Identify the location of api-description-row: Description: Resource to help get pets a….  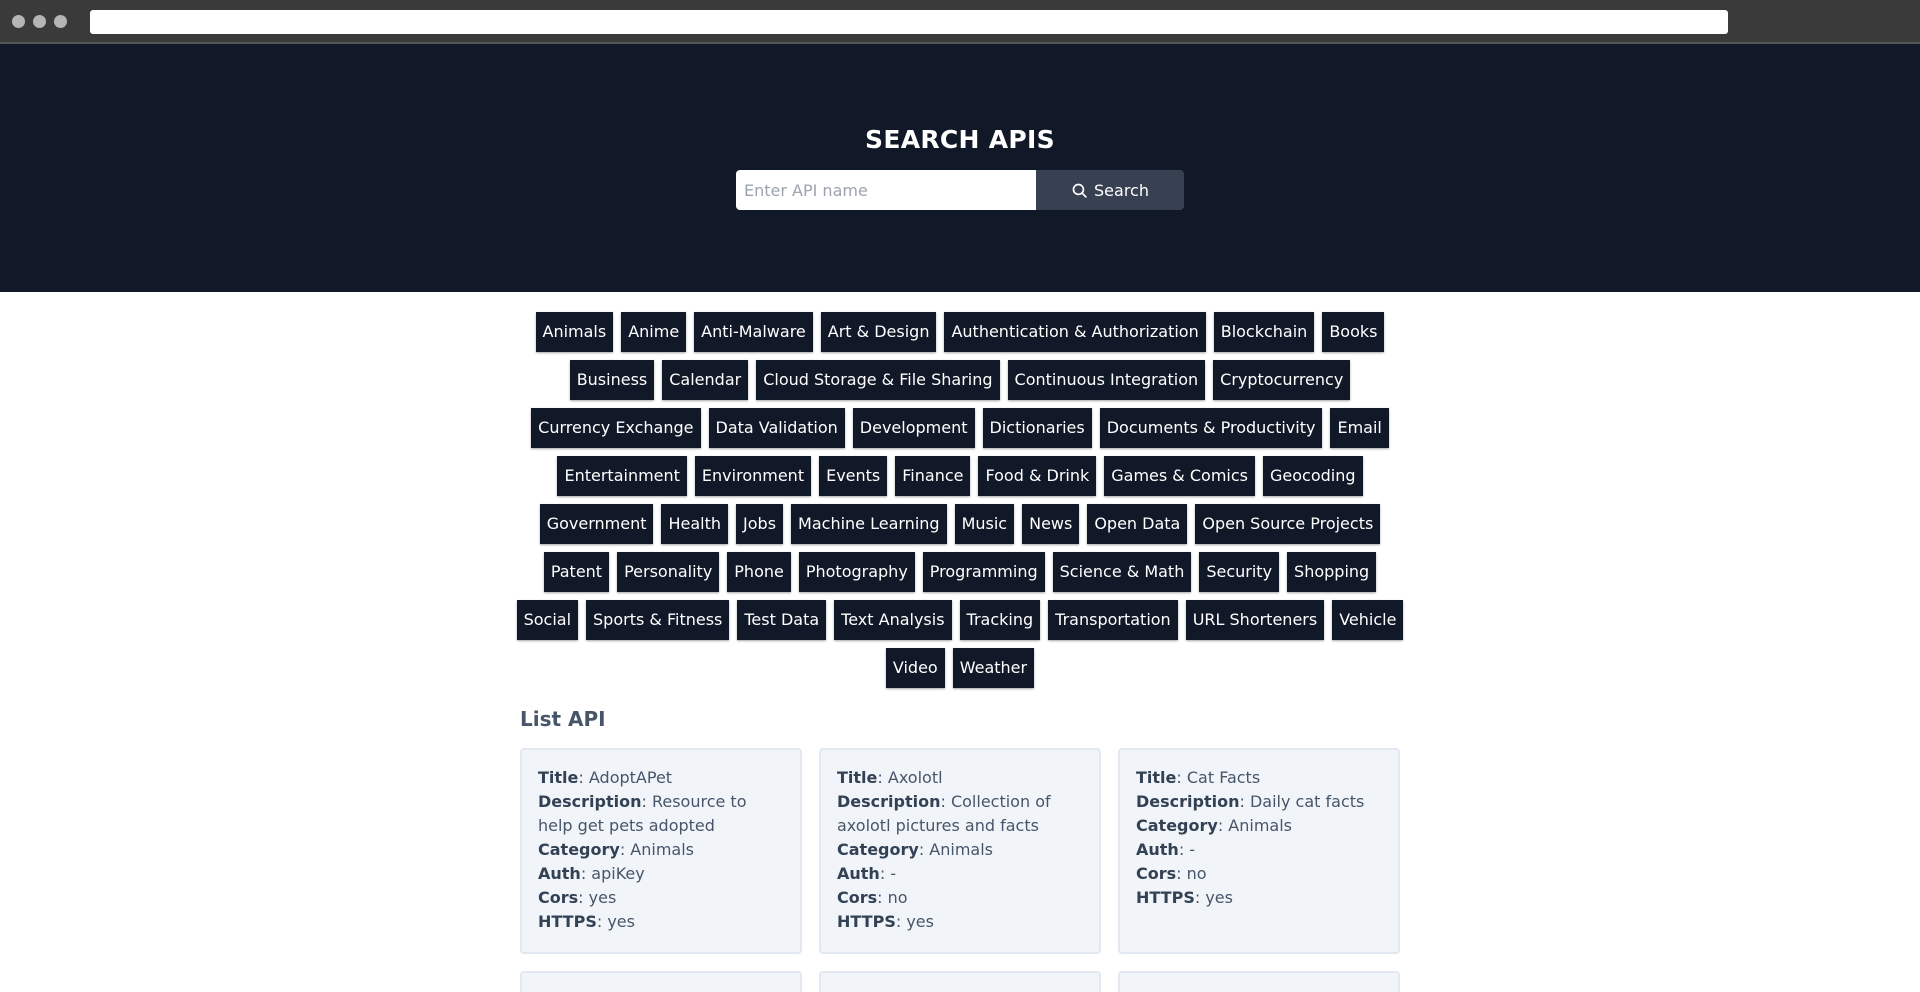
(661, 814).